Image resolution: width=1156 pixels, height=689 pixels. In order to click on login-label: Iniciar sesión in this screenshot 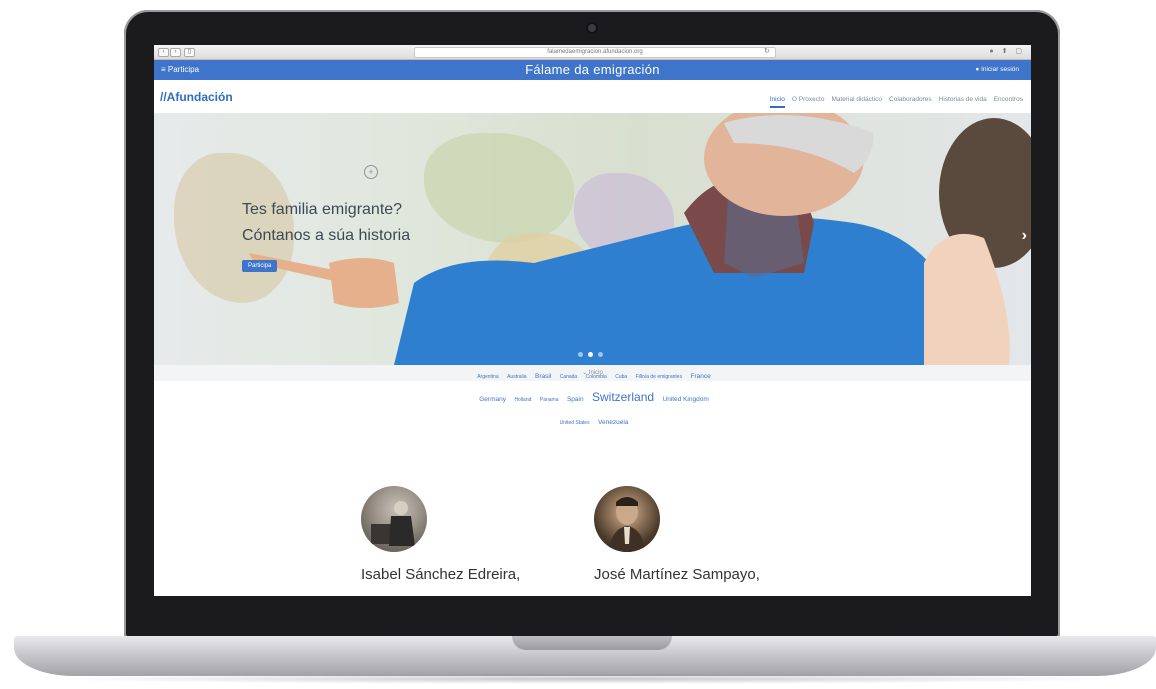, I will do `click(1000, 69)`.